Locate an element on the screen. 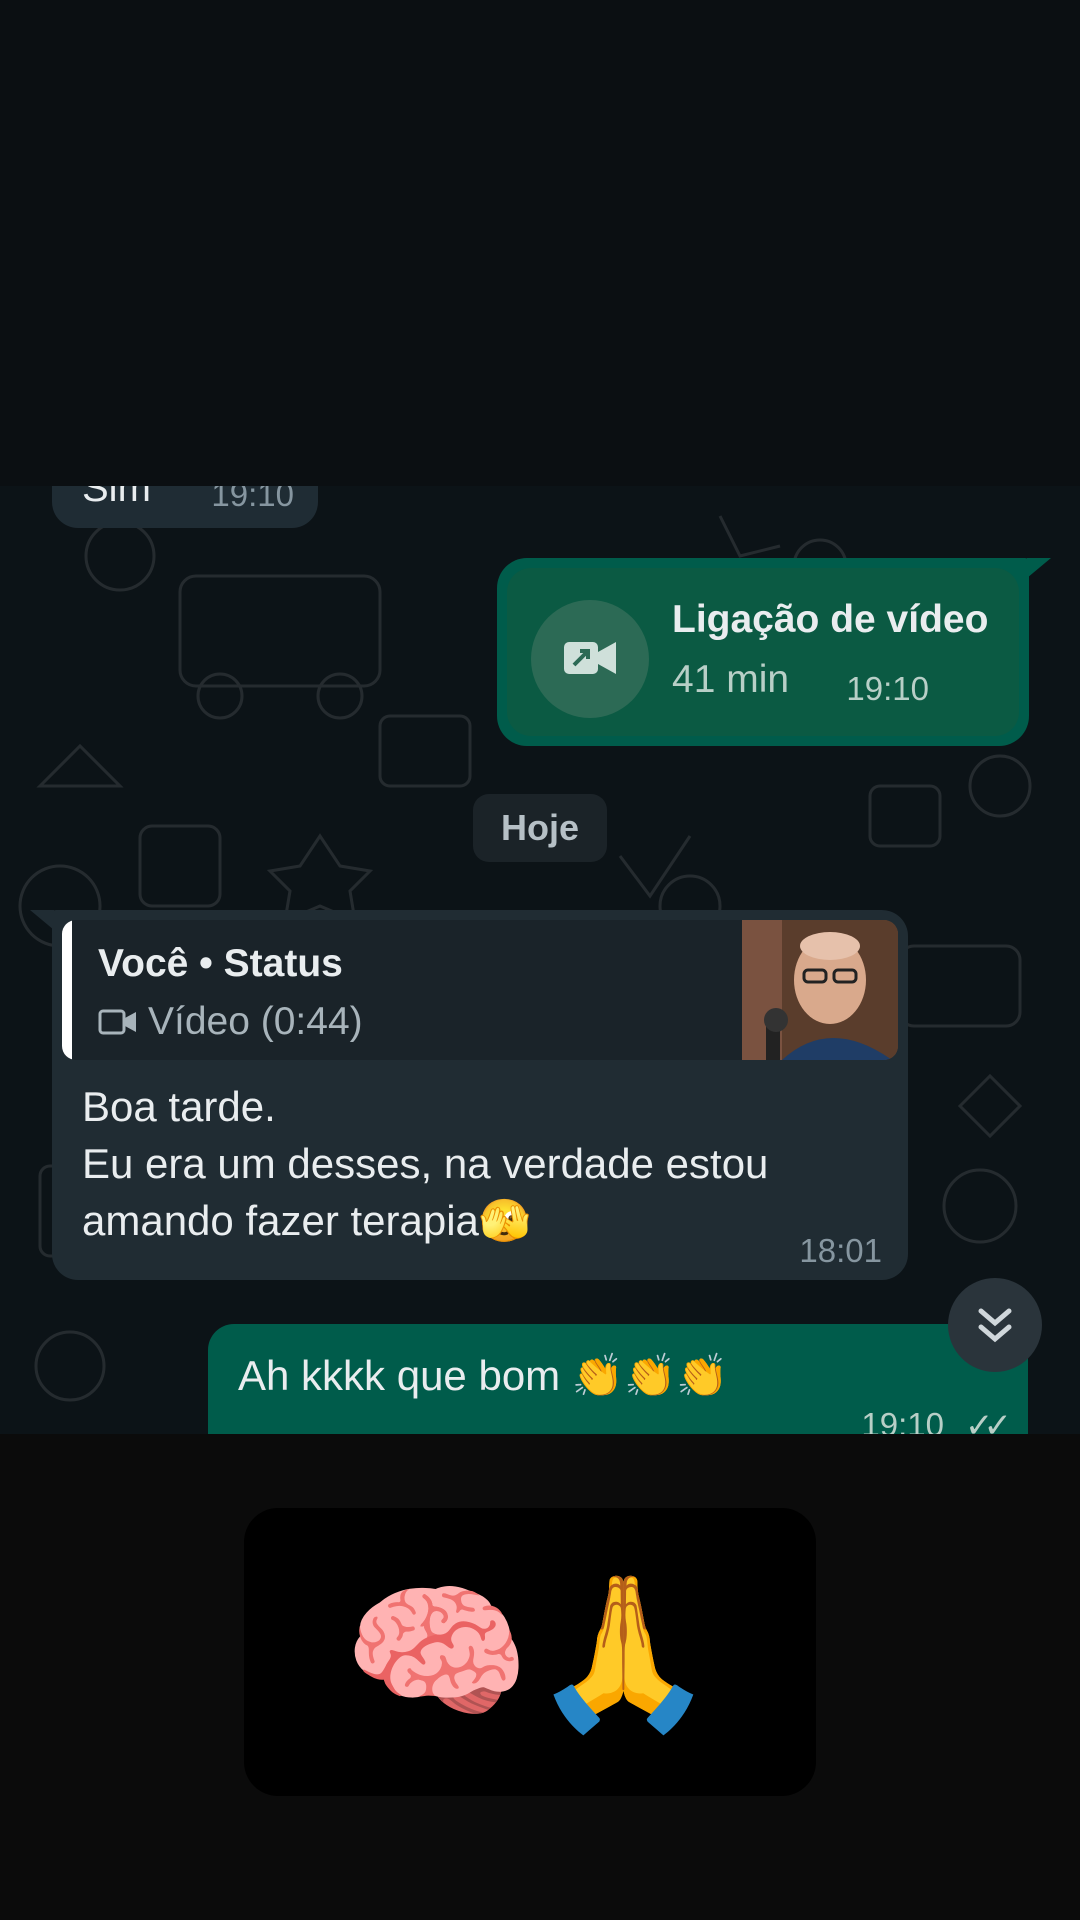  quote-accent-bar is located at coordinates (67, 990).